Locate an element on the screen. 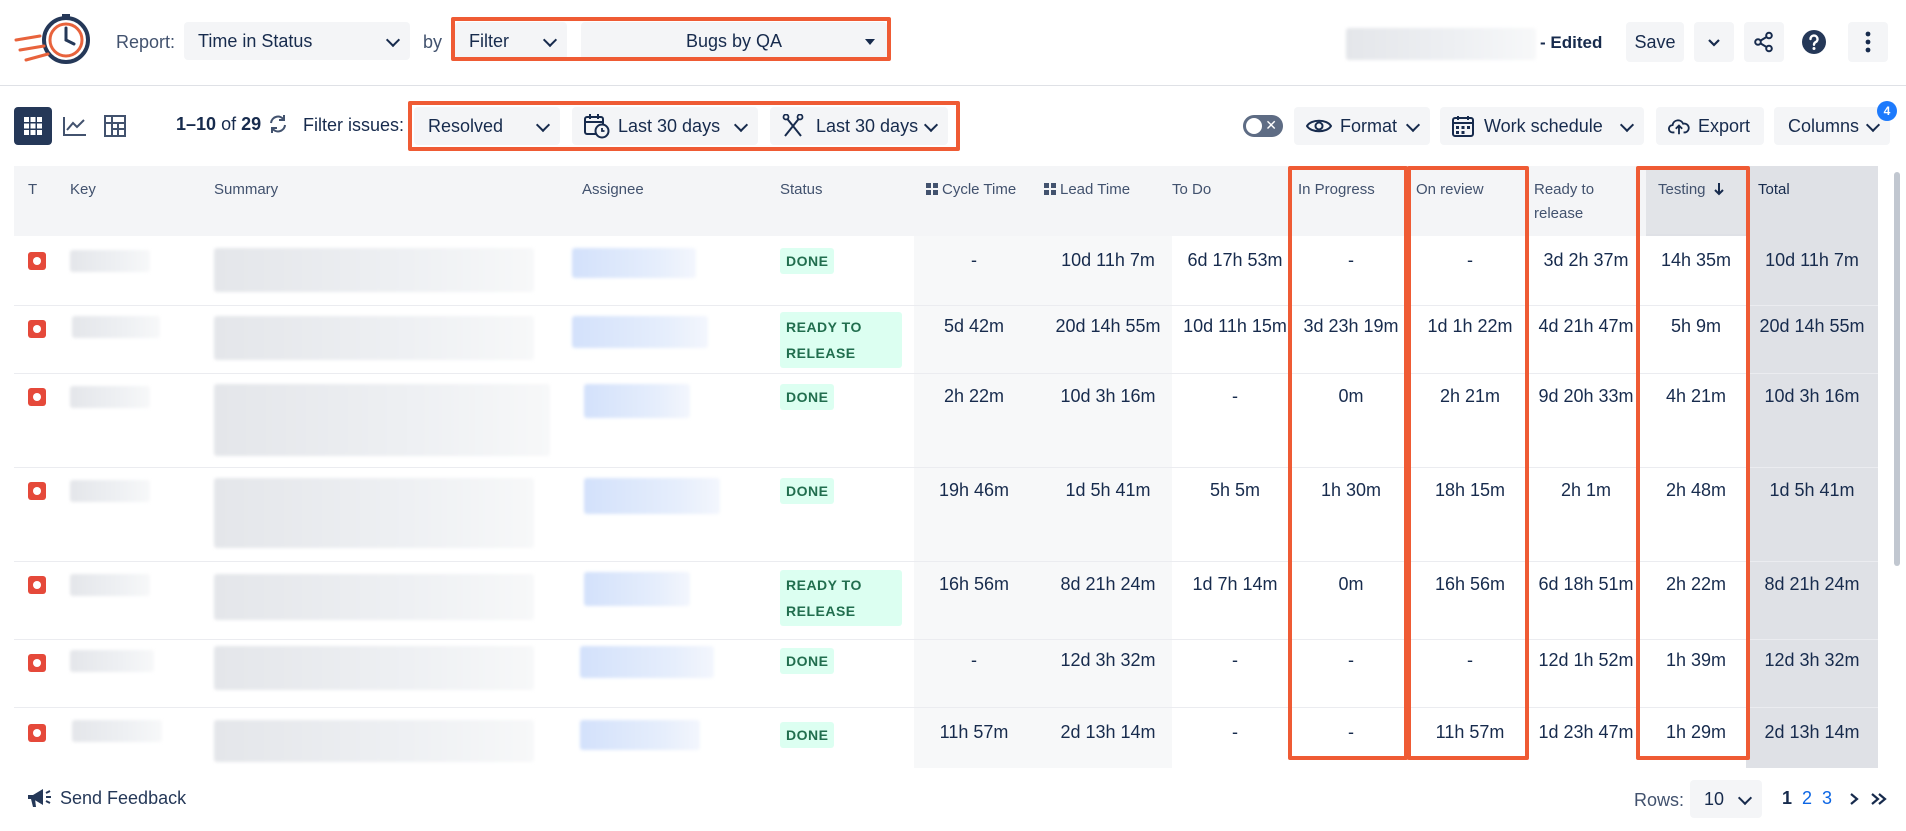 The image size is (1906, 831). column-header-lead-time: Lead Time is located at coordinates (1087, 190).